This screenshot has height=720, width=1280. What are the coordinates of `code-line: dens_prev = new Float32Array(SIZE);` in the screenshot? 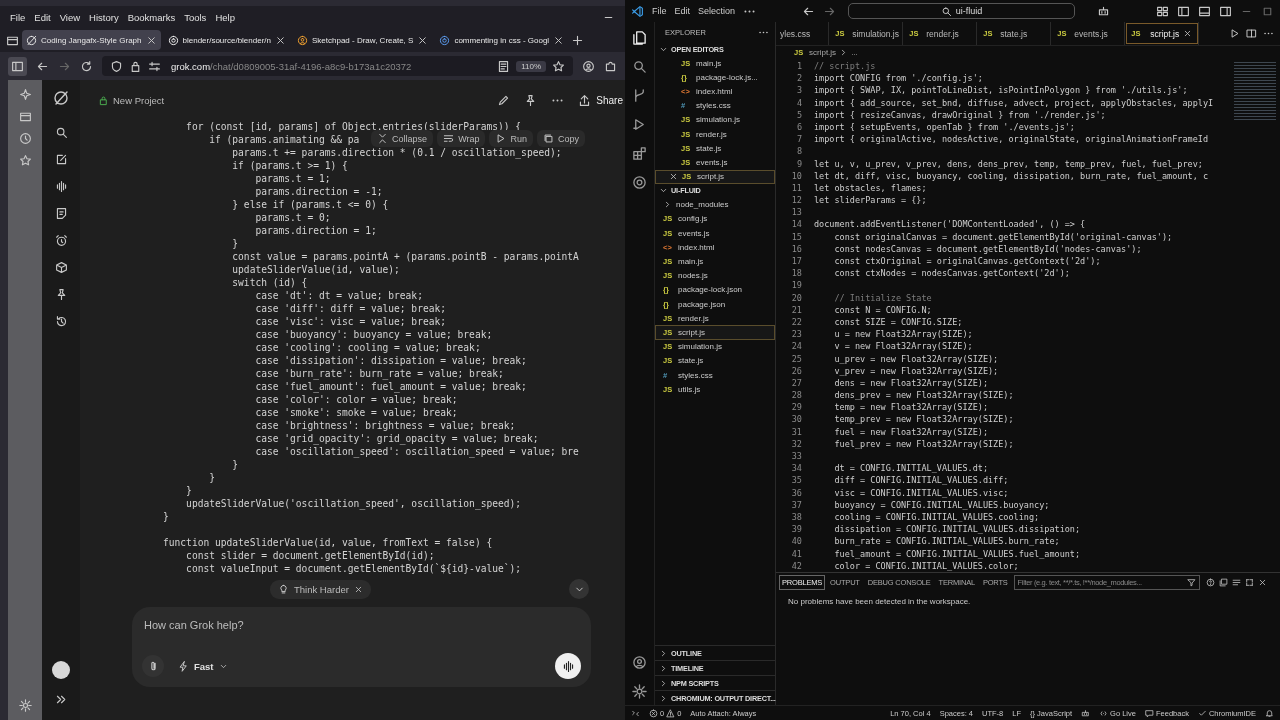 It's located at (923, 395).